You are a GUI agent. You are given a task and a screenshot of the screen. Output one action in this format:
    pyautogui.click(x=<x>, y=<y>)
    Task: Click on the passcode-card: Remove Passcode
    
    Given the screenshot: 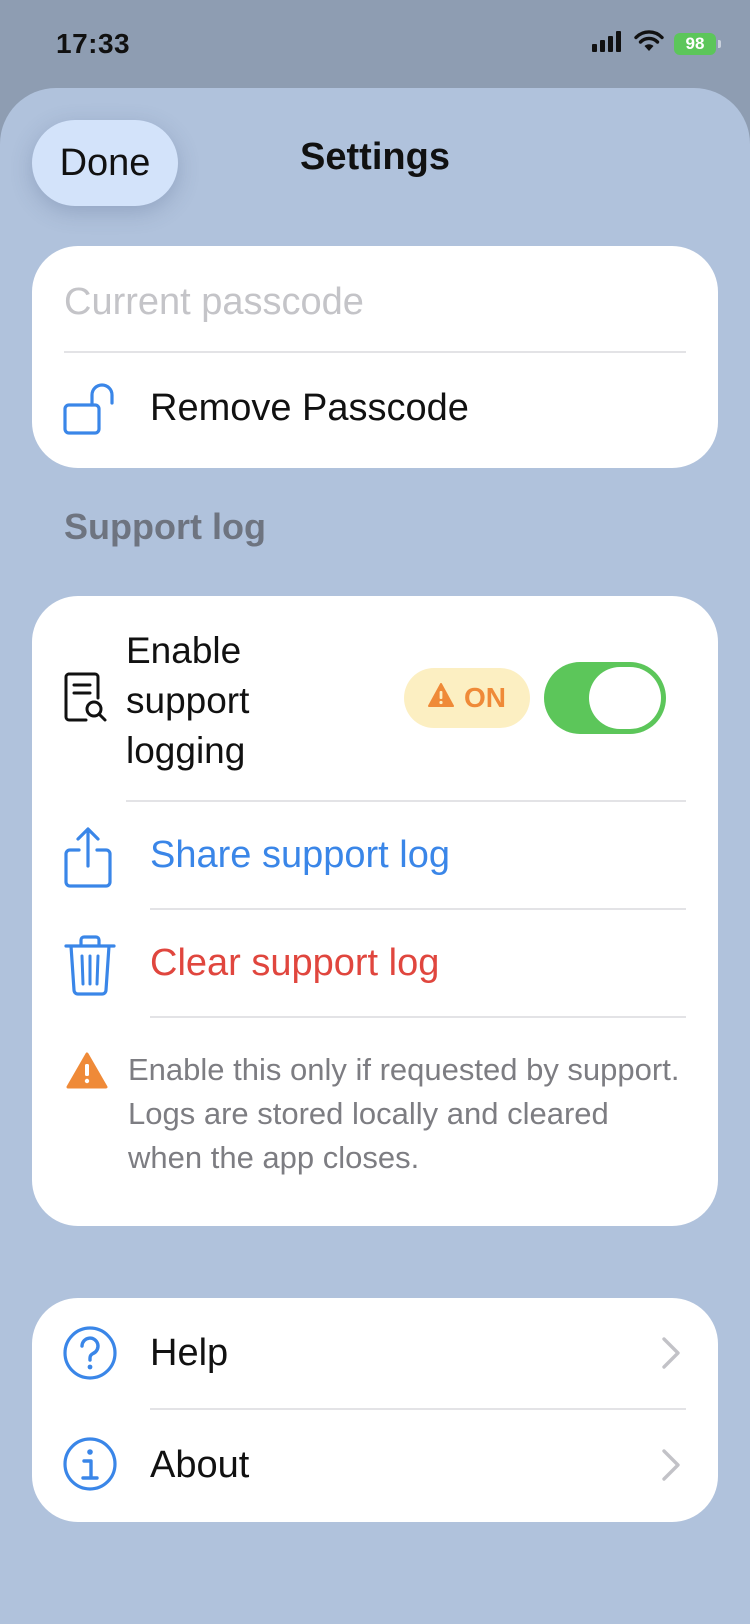 What is the action you would take?
    pyautogui.click(x=375, y=357)
    